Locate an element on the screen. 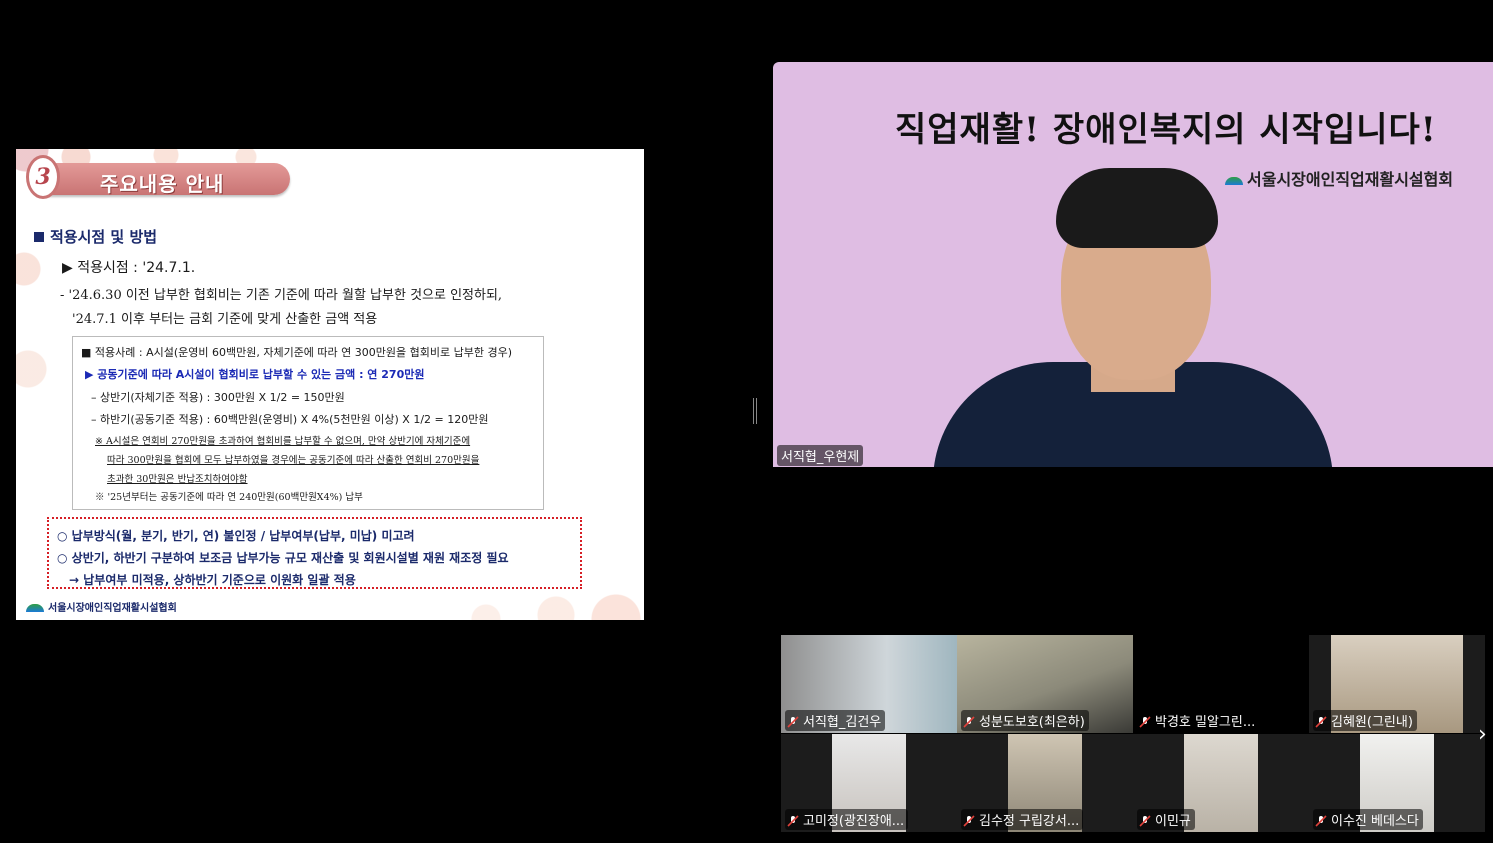  paragraph-2: '24.7.1 이후 부터는 금회 기준에 맞게 산출한 금액 적용 is located at coordinates (225, 319).